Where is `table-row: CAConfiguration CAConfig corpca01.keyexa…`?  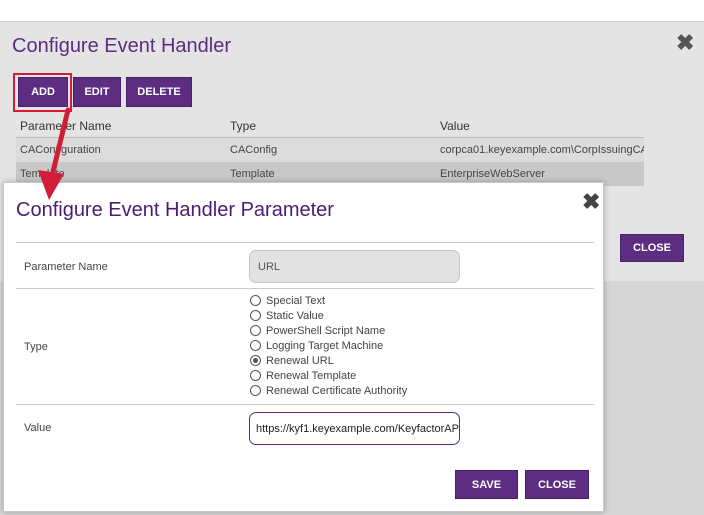 table-row: CAConfiguration CAConfig corpca01.keyexa… is located at coordinates (330, 150).